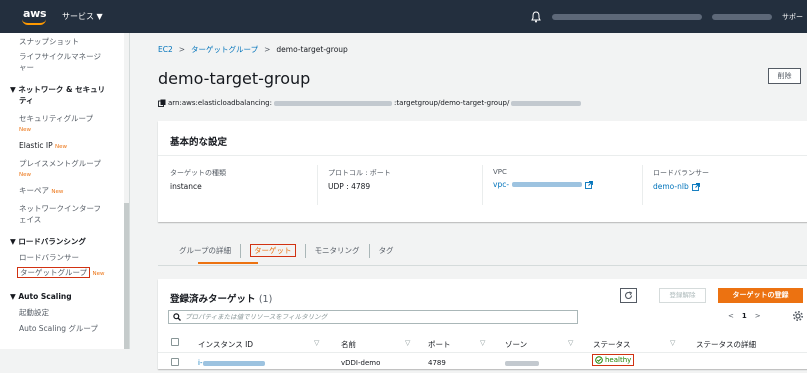  What do you see at coordinates (126, 191) in the screenshot?
I see `sidebar-scrollbar` at bounding box center [126, 191].